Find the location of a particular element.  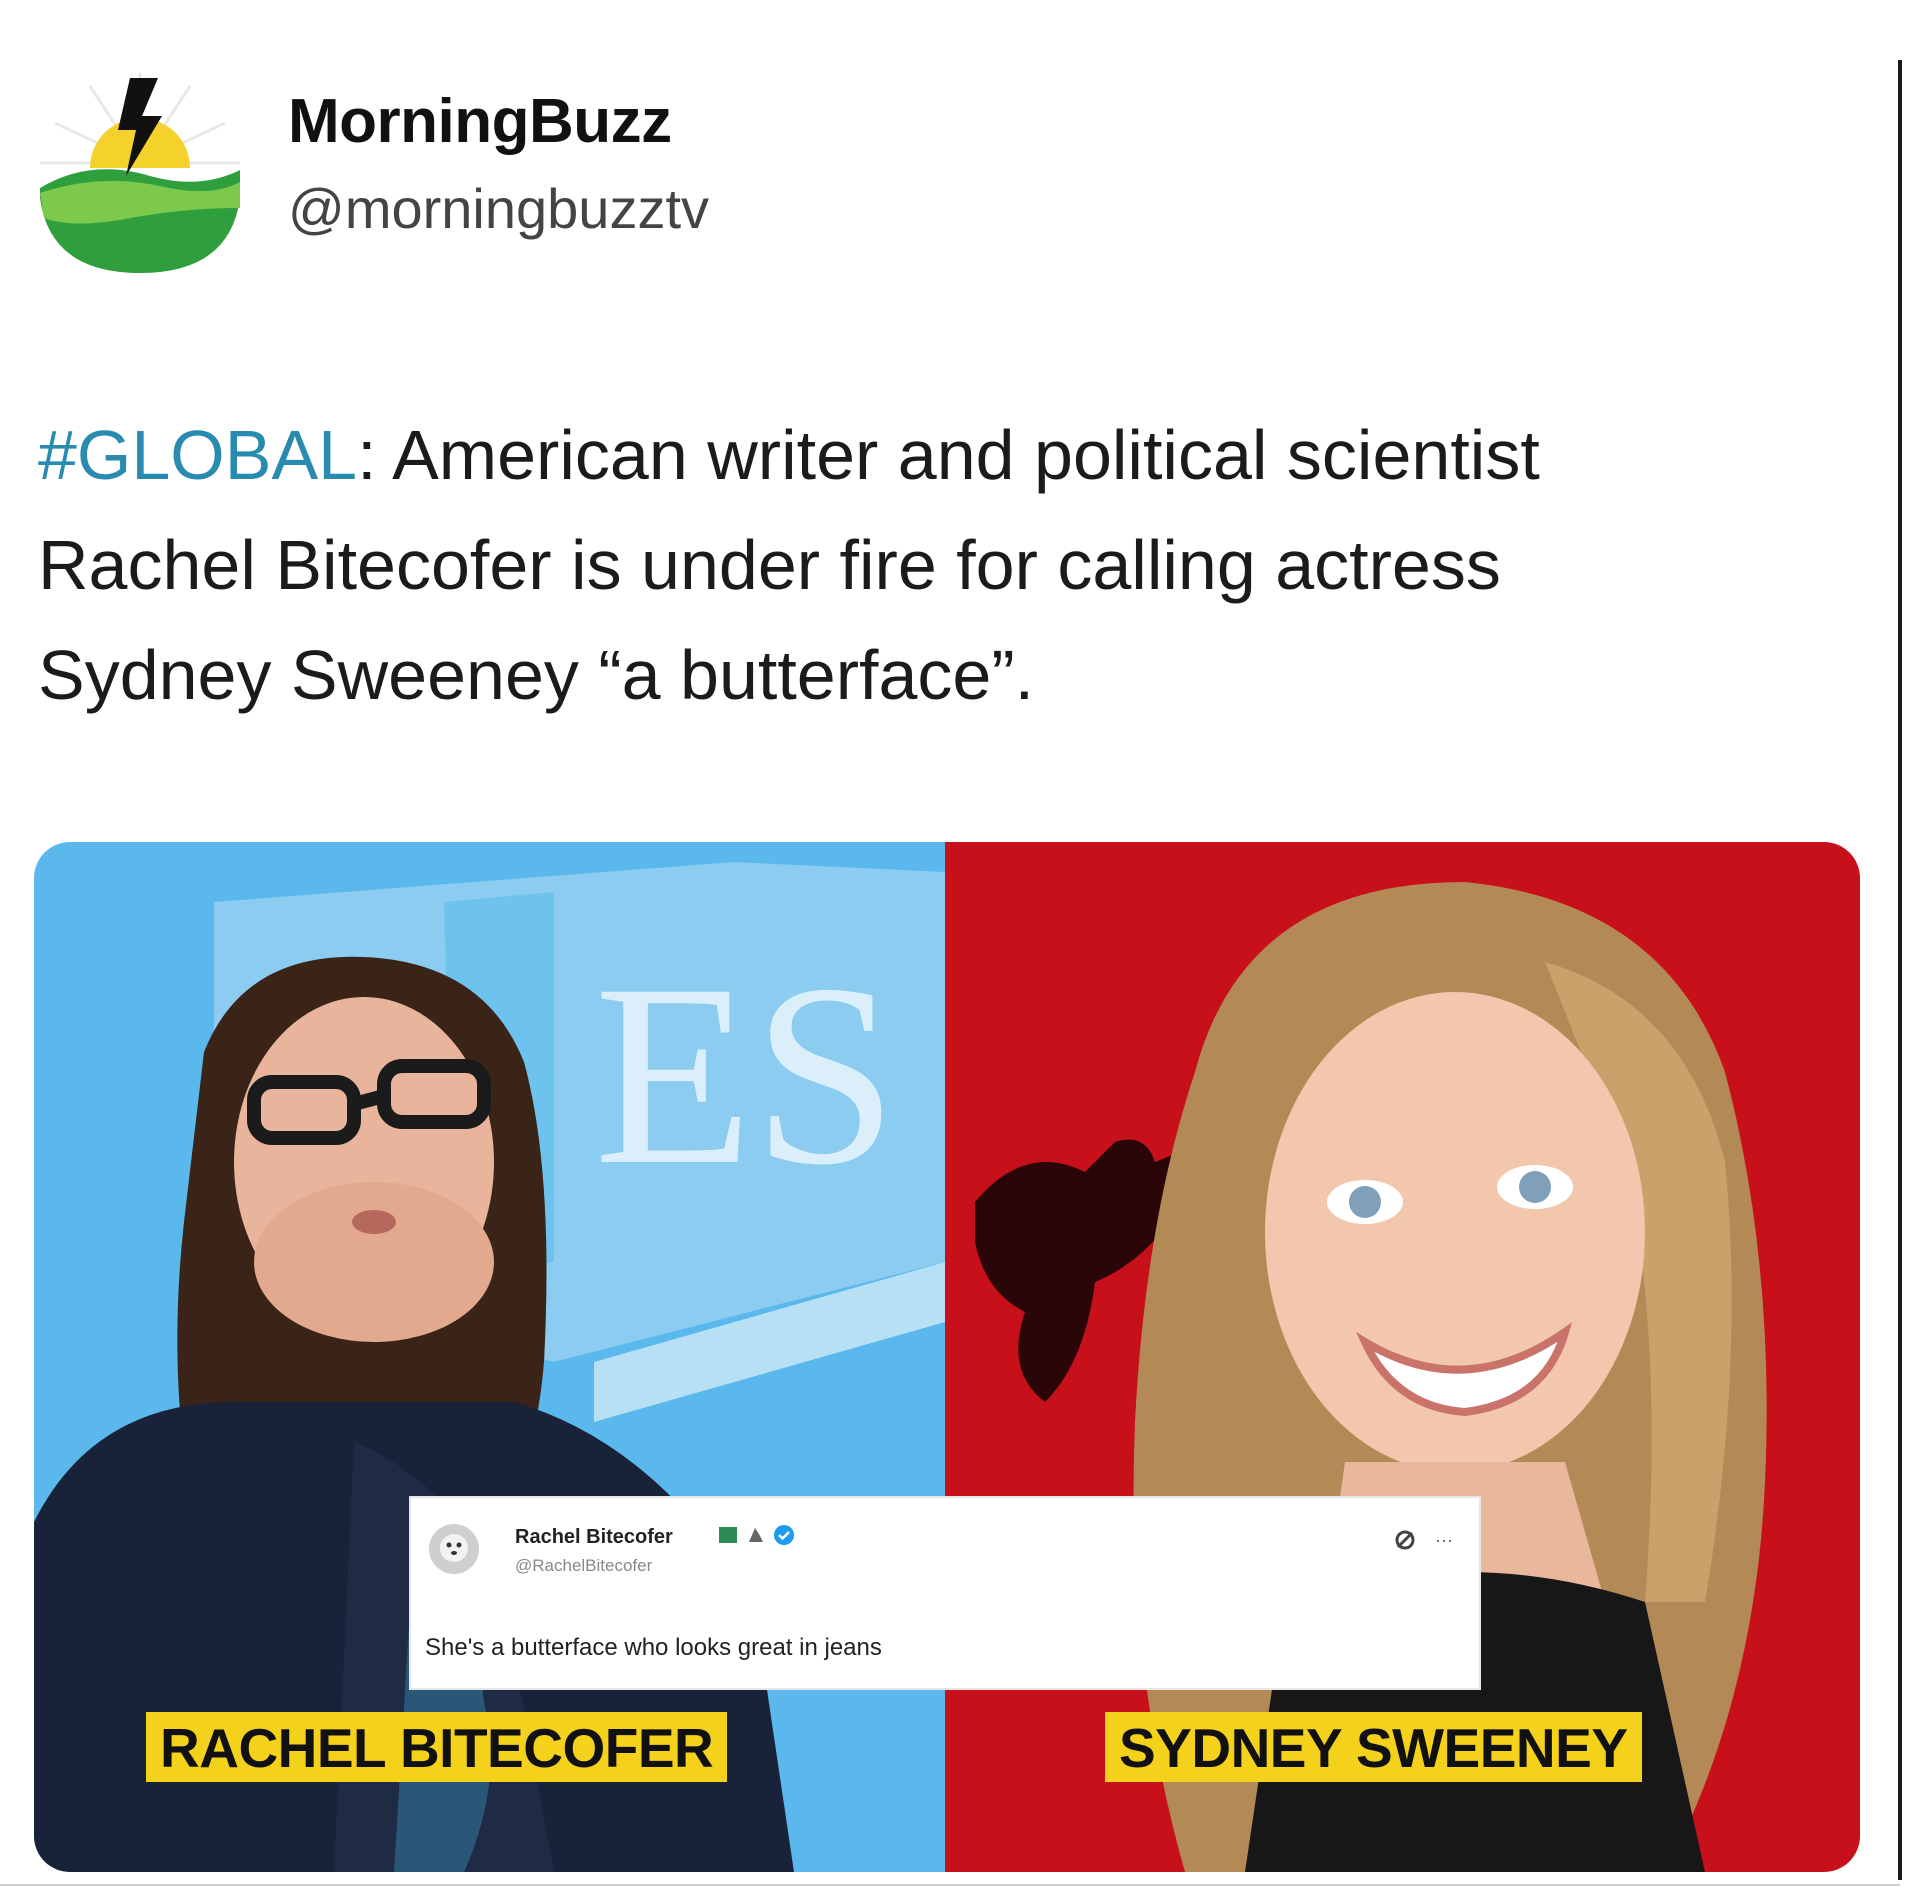

tweet-line-3: Sydney Sweeney “a butterface”. is located at coordinates (536, 675).